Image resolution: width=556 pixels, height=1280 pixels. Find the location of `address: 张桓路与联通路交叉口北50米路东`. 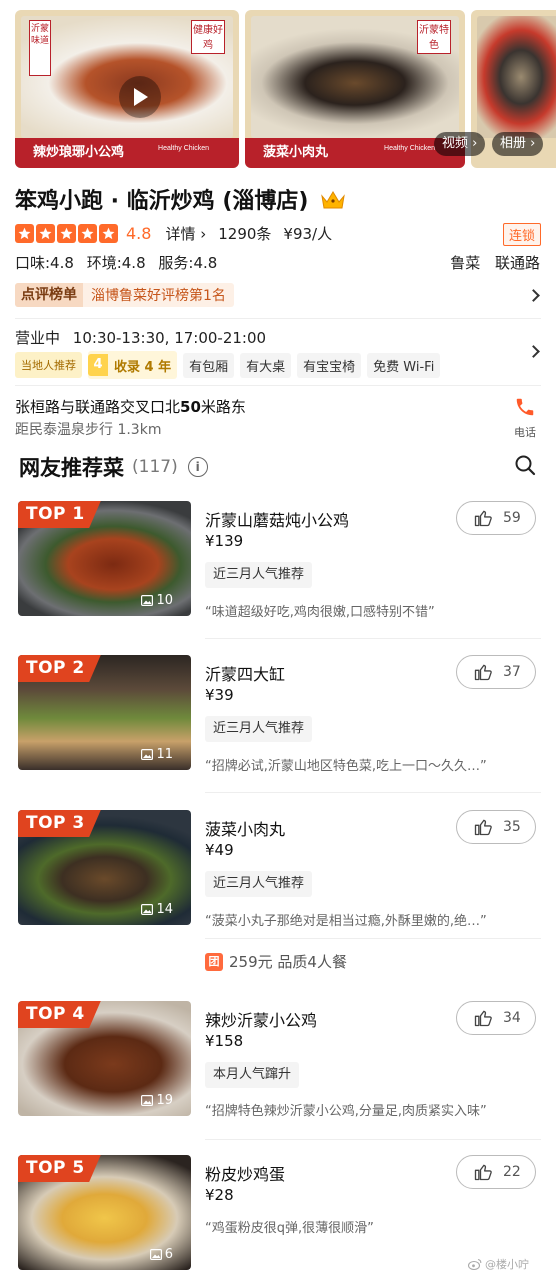

address: 张桓路与联通路交叉口北50米路东 is located at coordinates (130, 406).